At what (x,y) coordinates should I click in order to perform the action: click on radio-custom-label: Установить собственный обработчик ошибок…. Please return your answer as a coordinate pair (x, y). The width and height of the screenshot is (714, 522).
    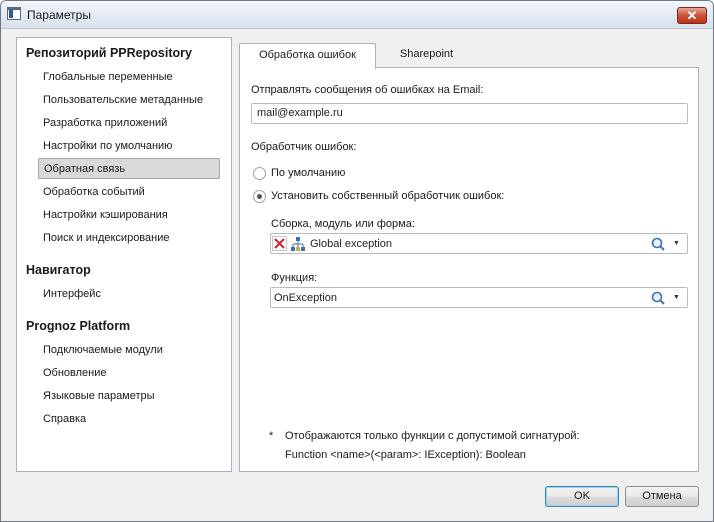
    Looking at the image, I should click on (388, 196).